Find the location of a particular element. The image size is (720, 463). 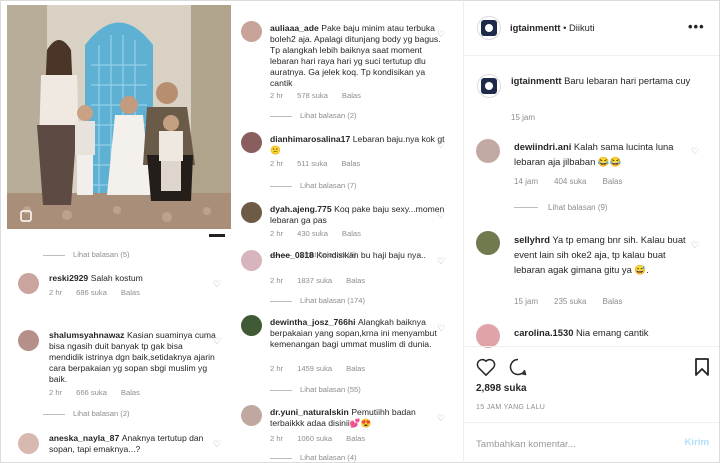

comment-icon is located at coordinates (518, 367).